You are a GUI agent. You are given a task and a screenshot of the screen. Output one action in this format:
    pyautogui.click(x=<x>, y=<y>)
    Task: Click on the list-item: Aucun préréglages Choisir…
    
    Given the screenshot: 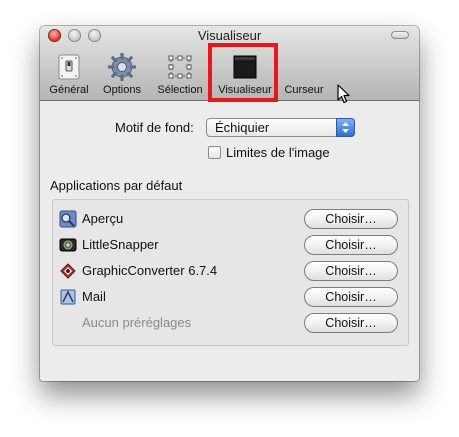 What is the action you would take?
    pyautogui.click(x=230, y=323)
    